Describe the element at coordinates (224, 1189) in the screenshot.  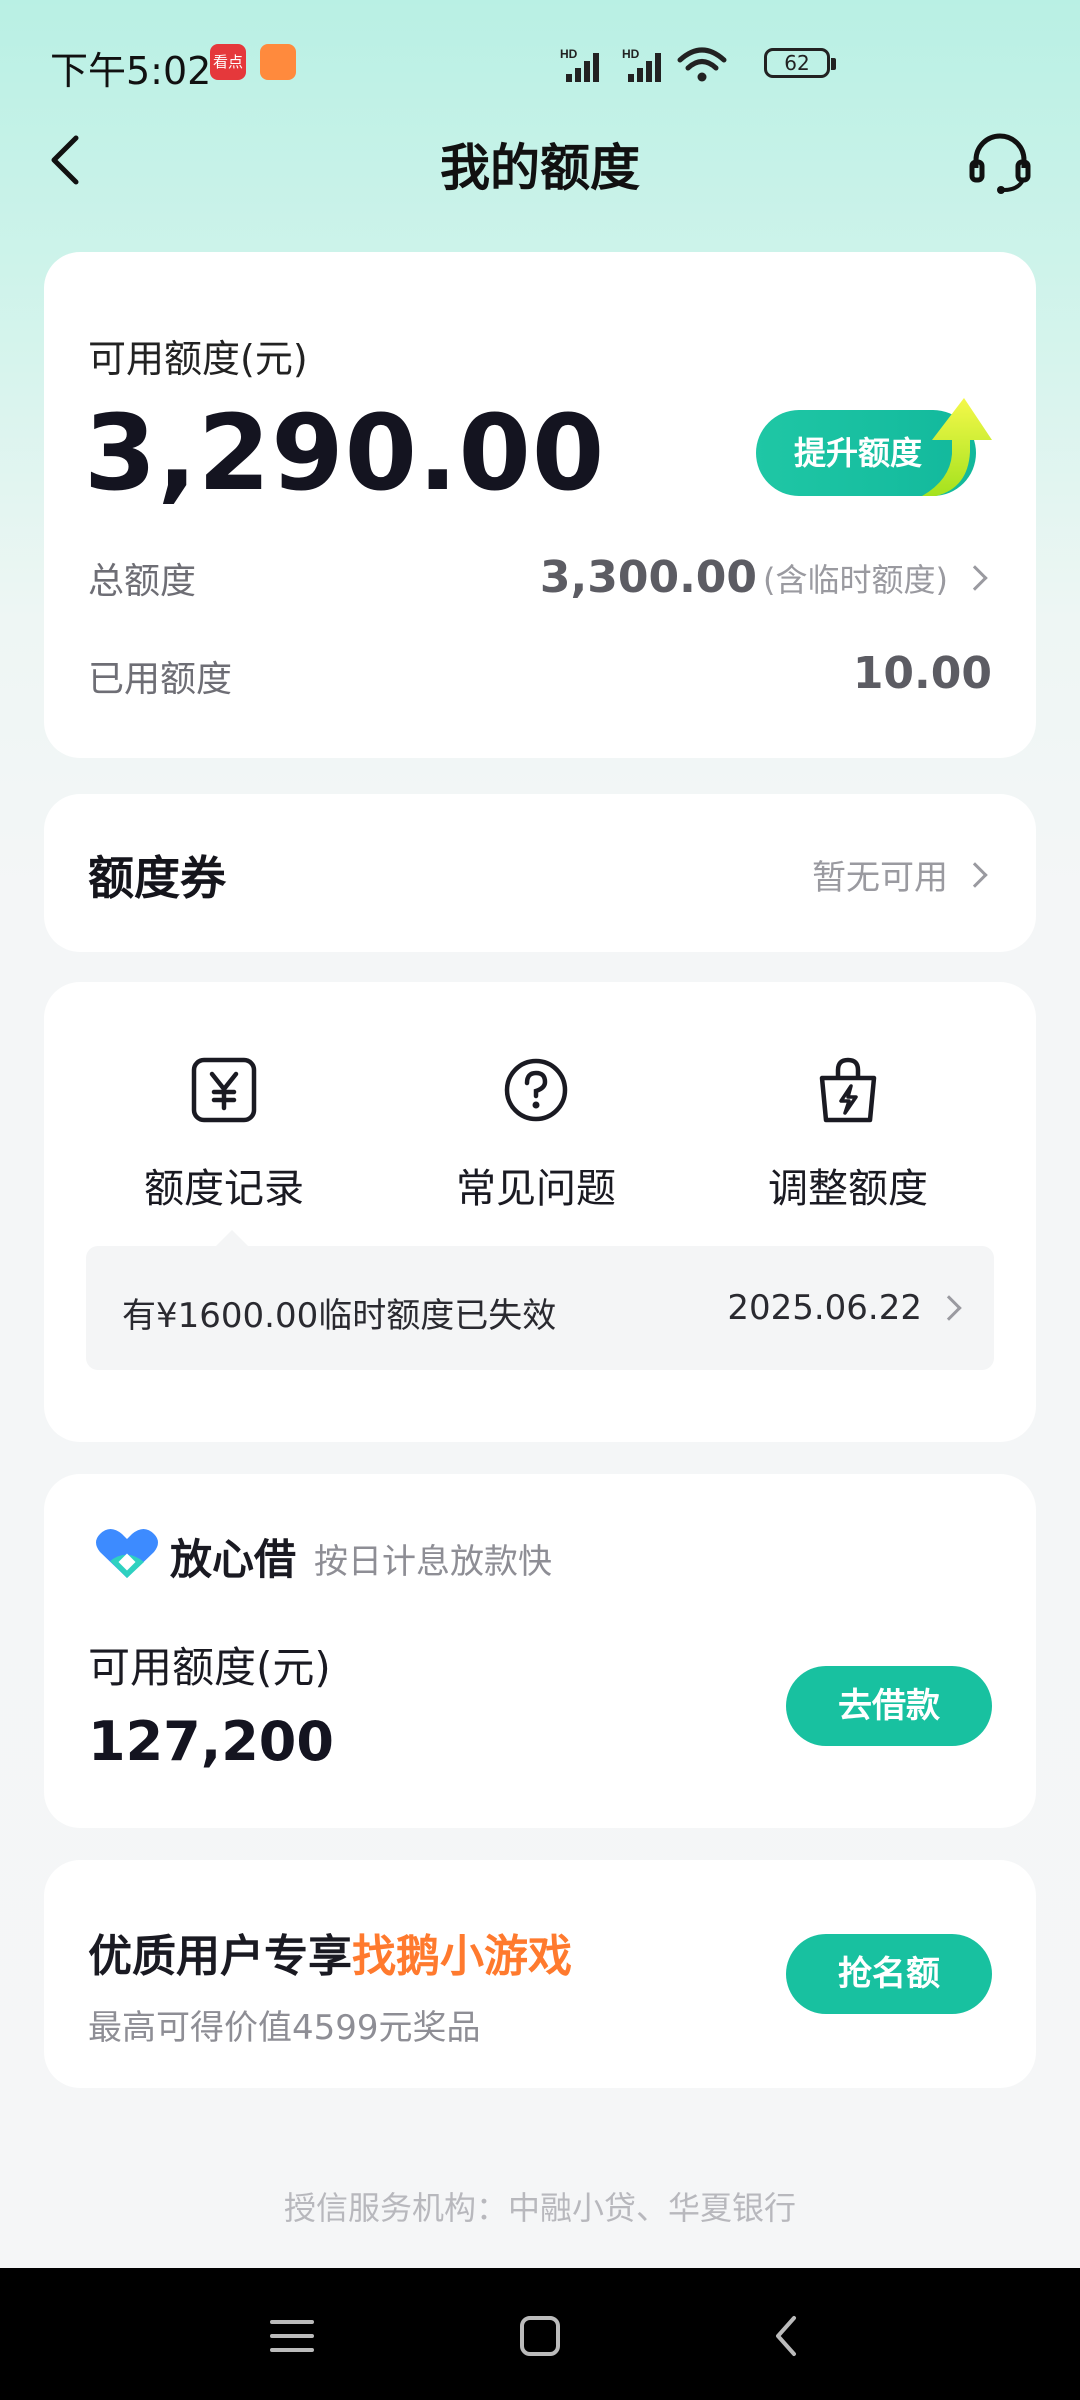
I see `credit-record-label: 额度记录` at that location.